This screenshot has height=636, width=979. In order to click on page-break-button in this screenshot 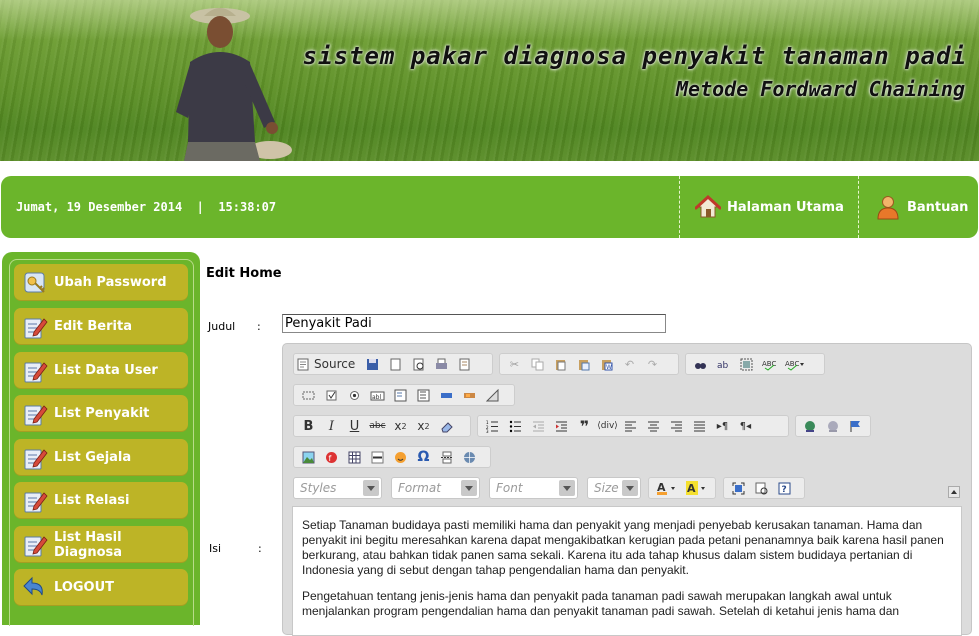, I will do `click(446, 457)`.